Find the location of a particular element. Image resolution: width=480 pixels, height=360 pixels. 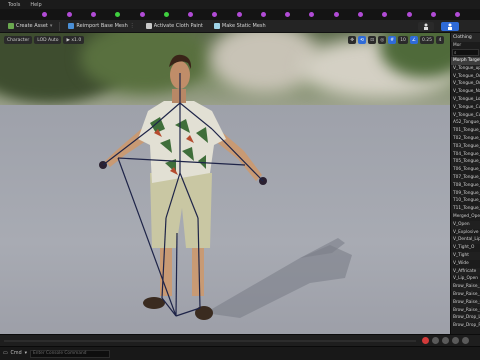

reimport-base-mesh-button: Reimport Base Mesh ⋮ is located at coordinates (101, 26).